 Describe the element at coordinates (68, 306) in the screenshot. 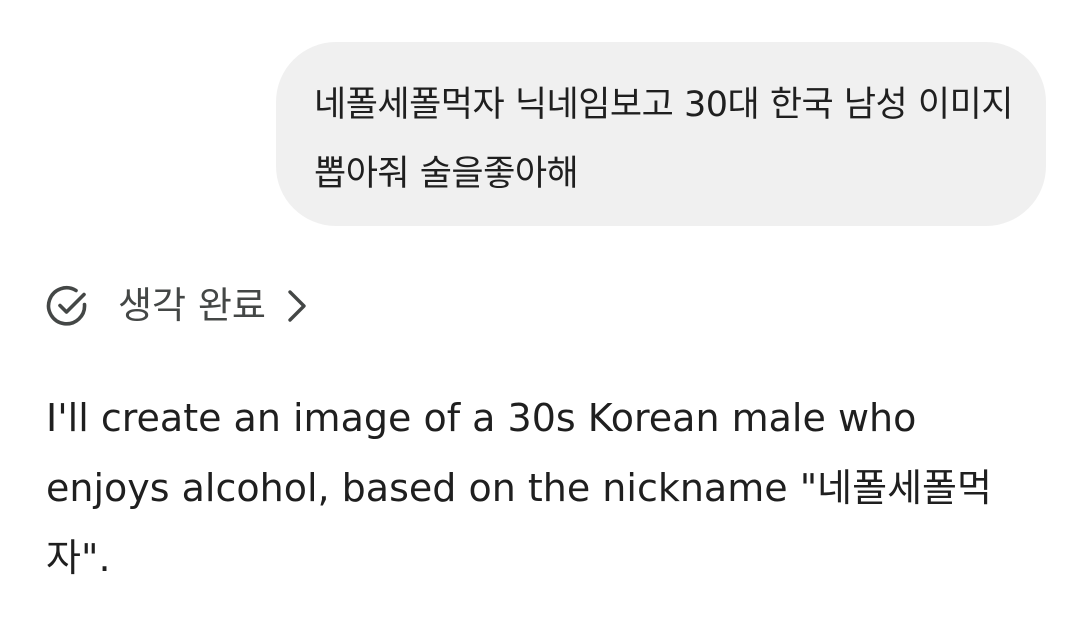

I see `check-circle-icon` at that location.